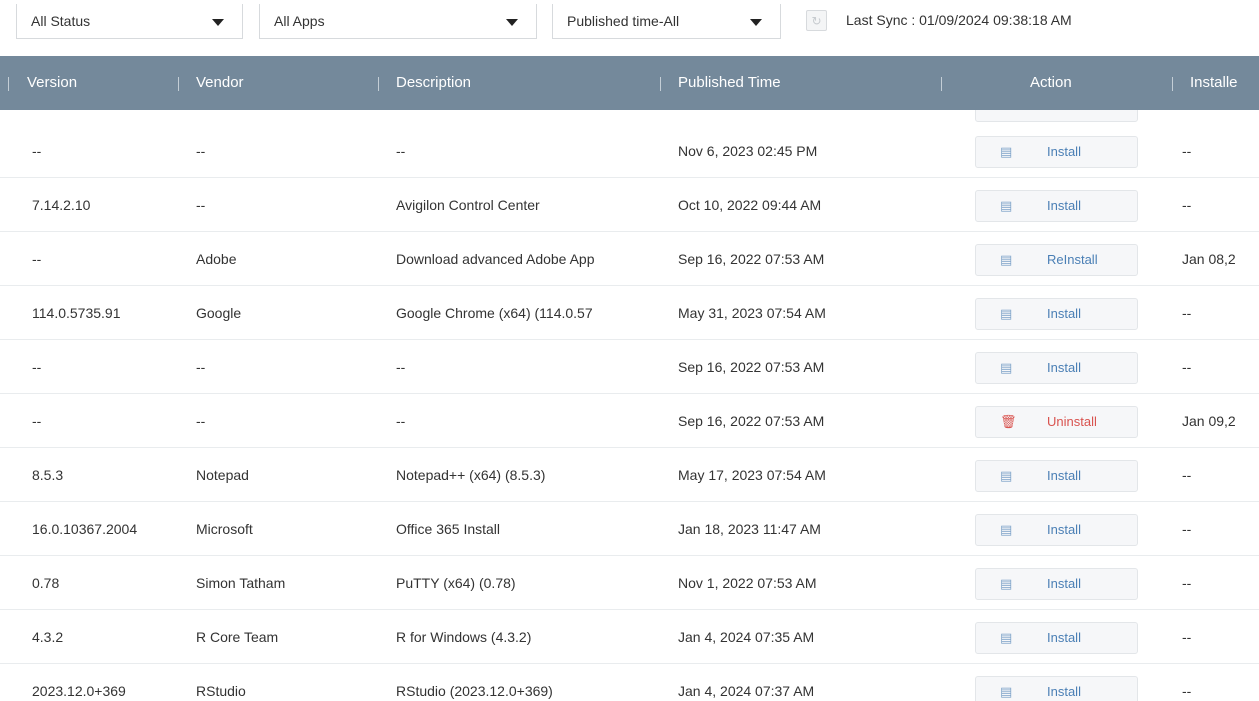  What do you see at coordinates (750, 205) in the screenshot?
I see `published-time-cell: Oct 10, 2022 09:44 AM` at bounding box center [750, 205].